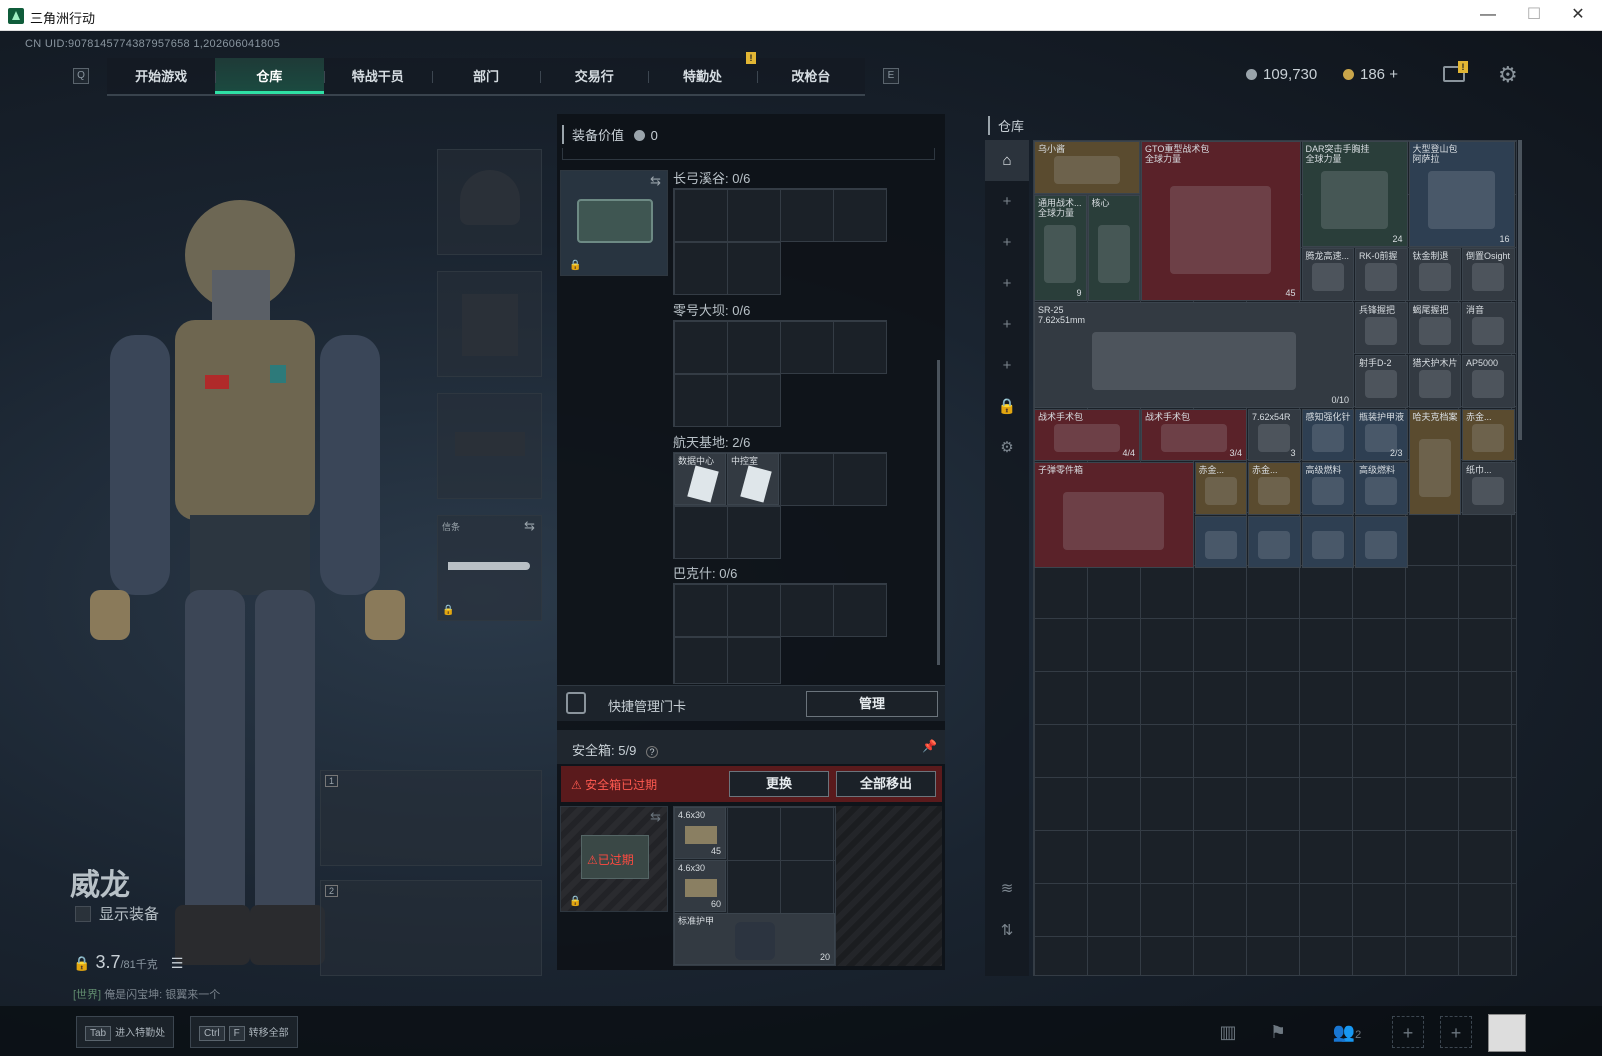 This screenshot has width=1602, height=1056. Describe the element at coordinates (1520, 290) in the screenshot. I see `storage-scrollbar` at that location.